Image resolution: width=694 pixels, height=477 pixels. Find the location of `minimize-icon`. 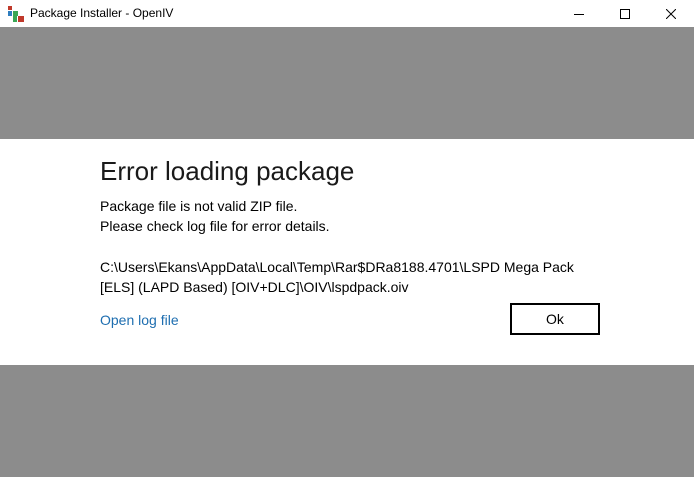

minimize-icon is located at coordinates (579, 14).